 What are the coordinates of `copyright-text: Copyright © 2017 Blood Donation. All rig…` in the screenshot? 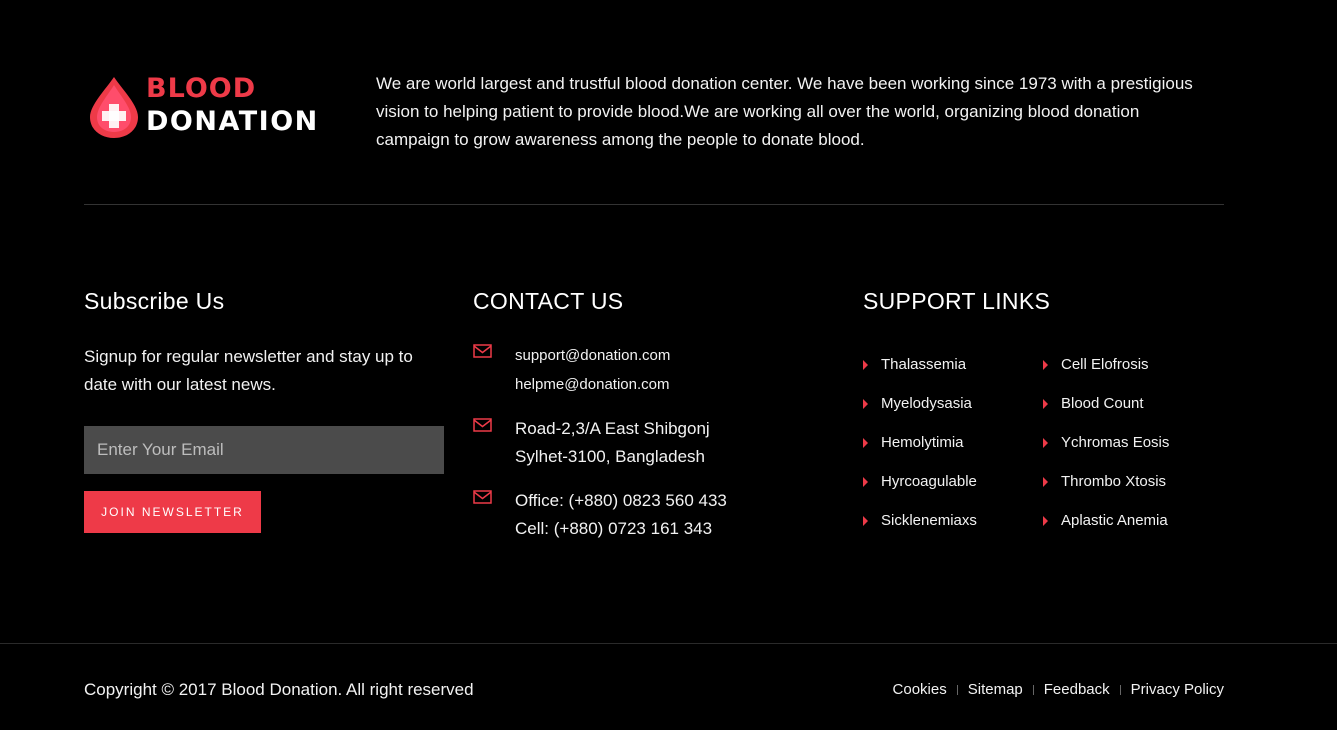 It's located at (279, 689).